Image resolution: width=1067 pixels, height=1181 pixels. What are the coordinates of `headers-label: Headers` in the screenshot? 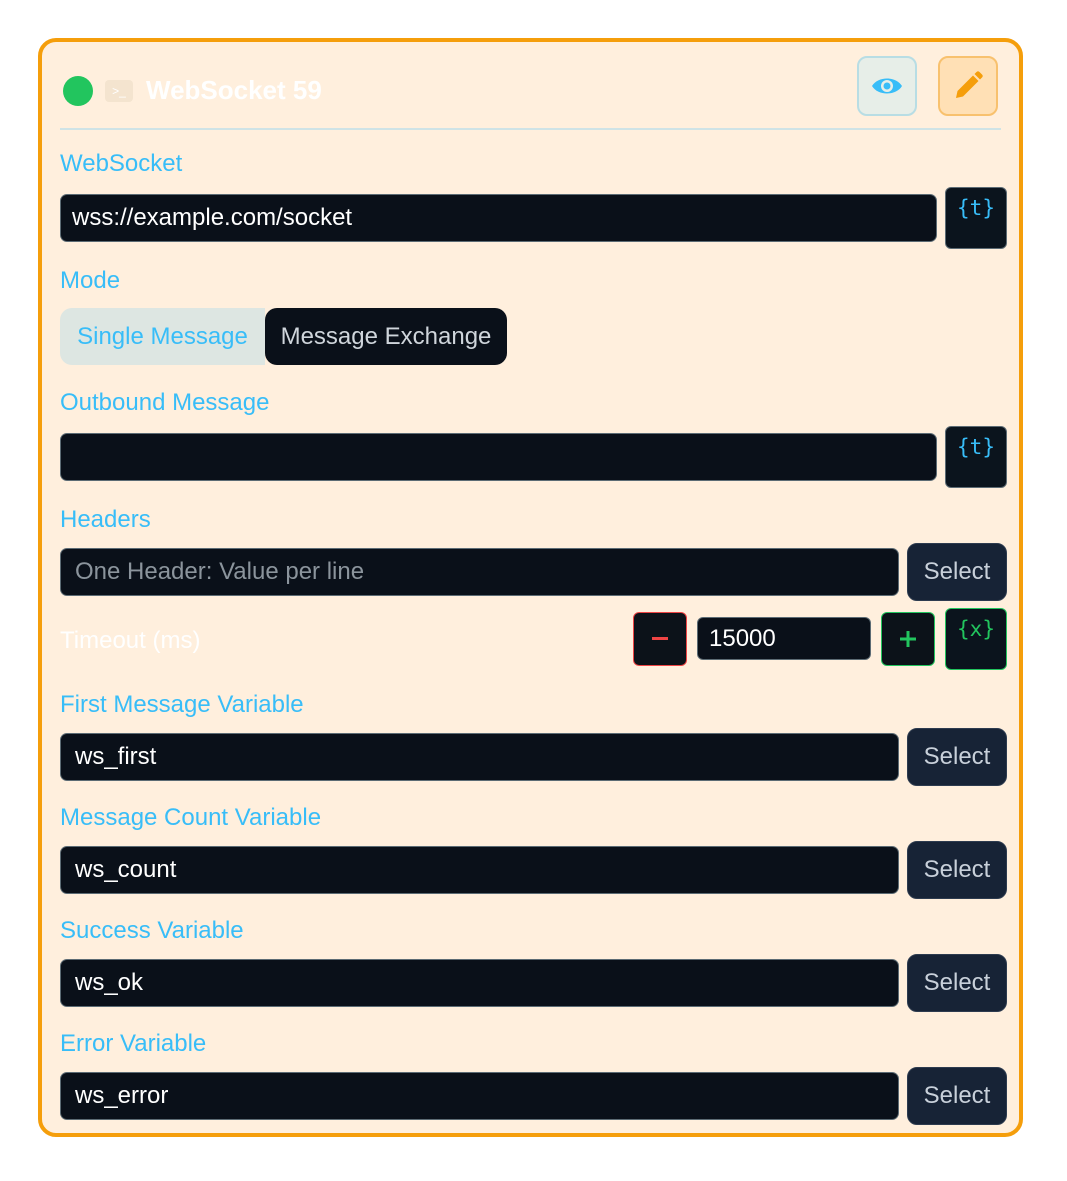 It's located at (105, 519).